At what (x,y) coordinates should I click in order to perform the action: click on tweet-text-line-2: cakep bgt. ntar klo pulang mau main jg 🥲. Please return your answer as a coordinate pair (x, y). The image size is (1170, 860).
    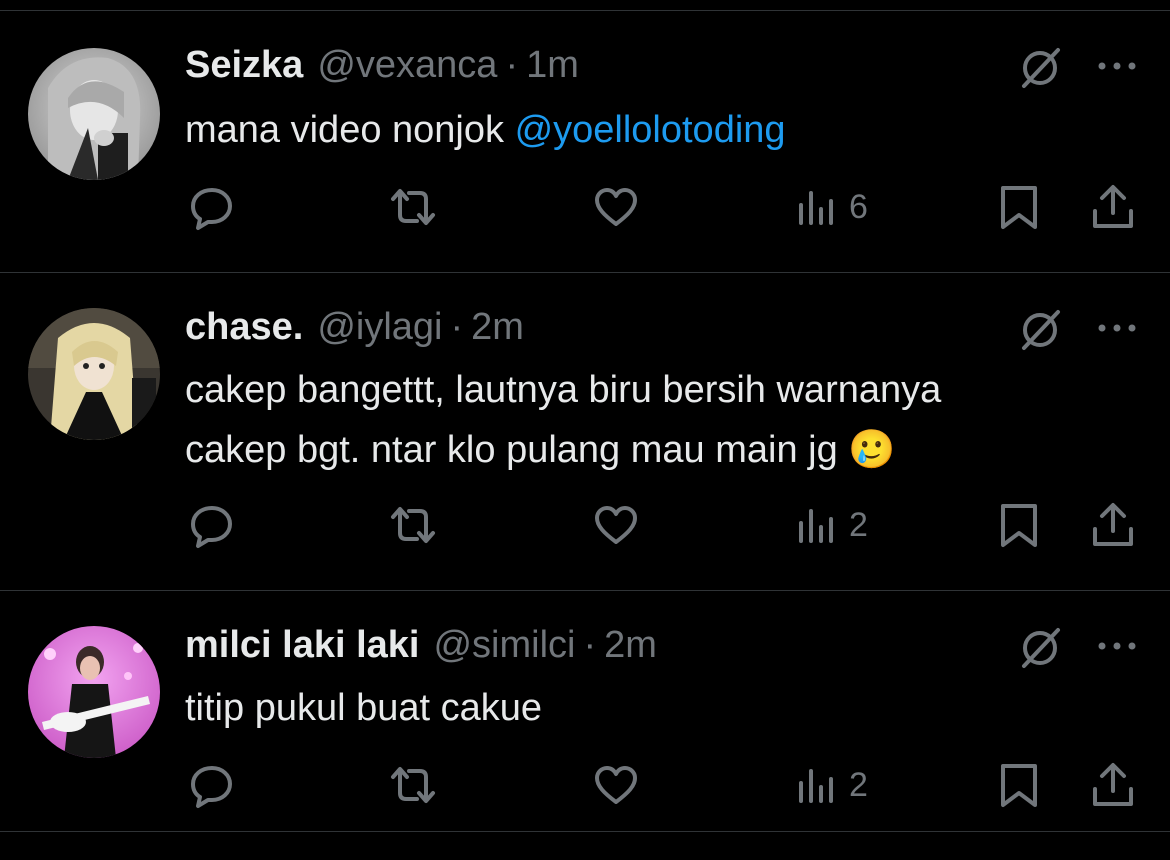
    Looking at the image, I should click on (650, 450).